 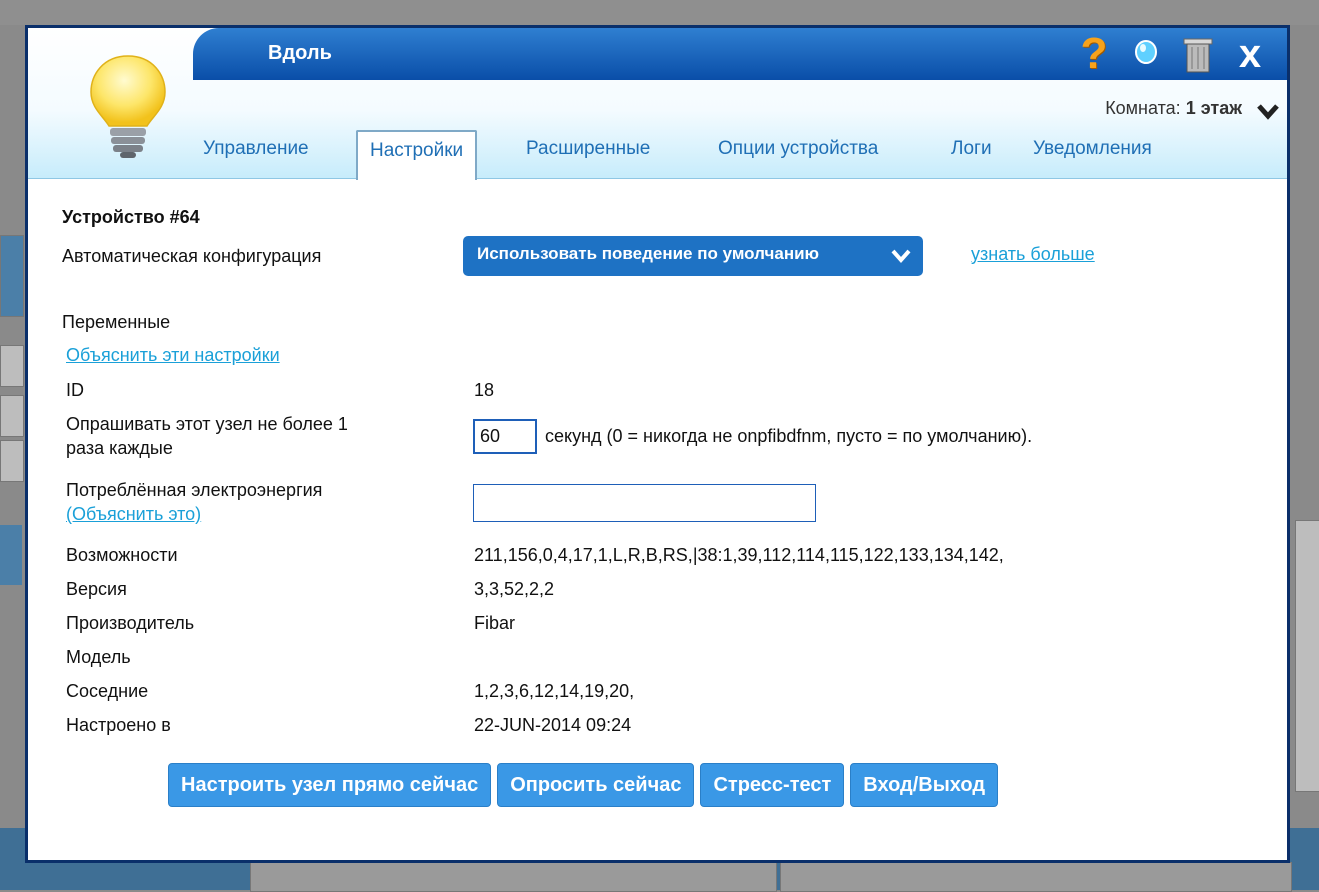 I want to click on room-indicator: Комната: 1 этаж, so click(x=1173, y=108).